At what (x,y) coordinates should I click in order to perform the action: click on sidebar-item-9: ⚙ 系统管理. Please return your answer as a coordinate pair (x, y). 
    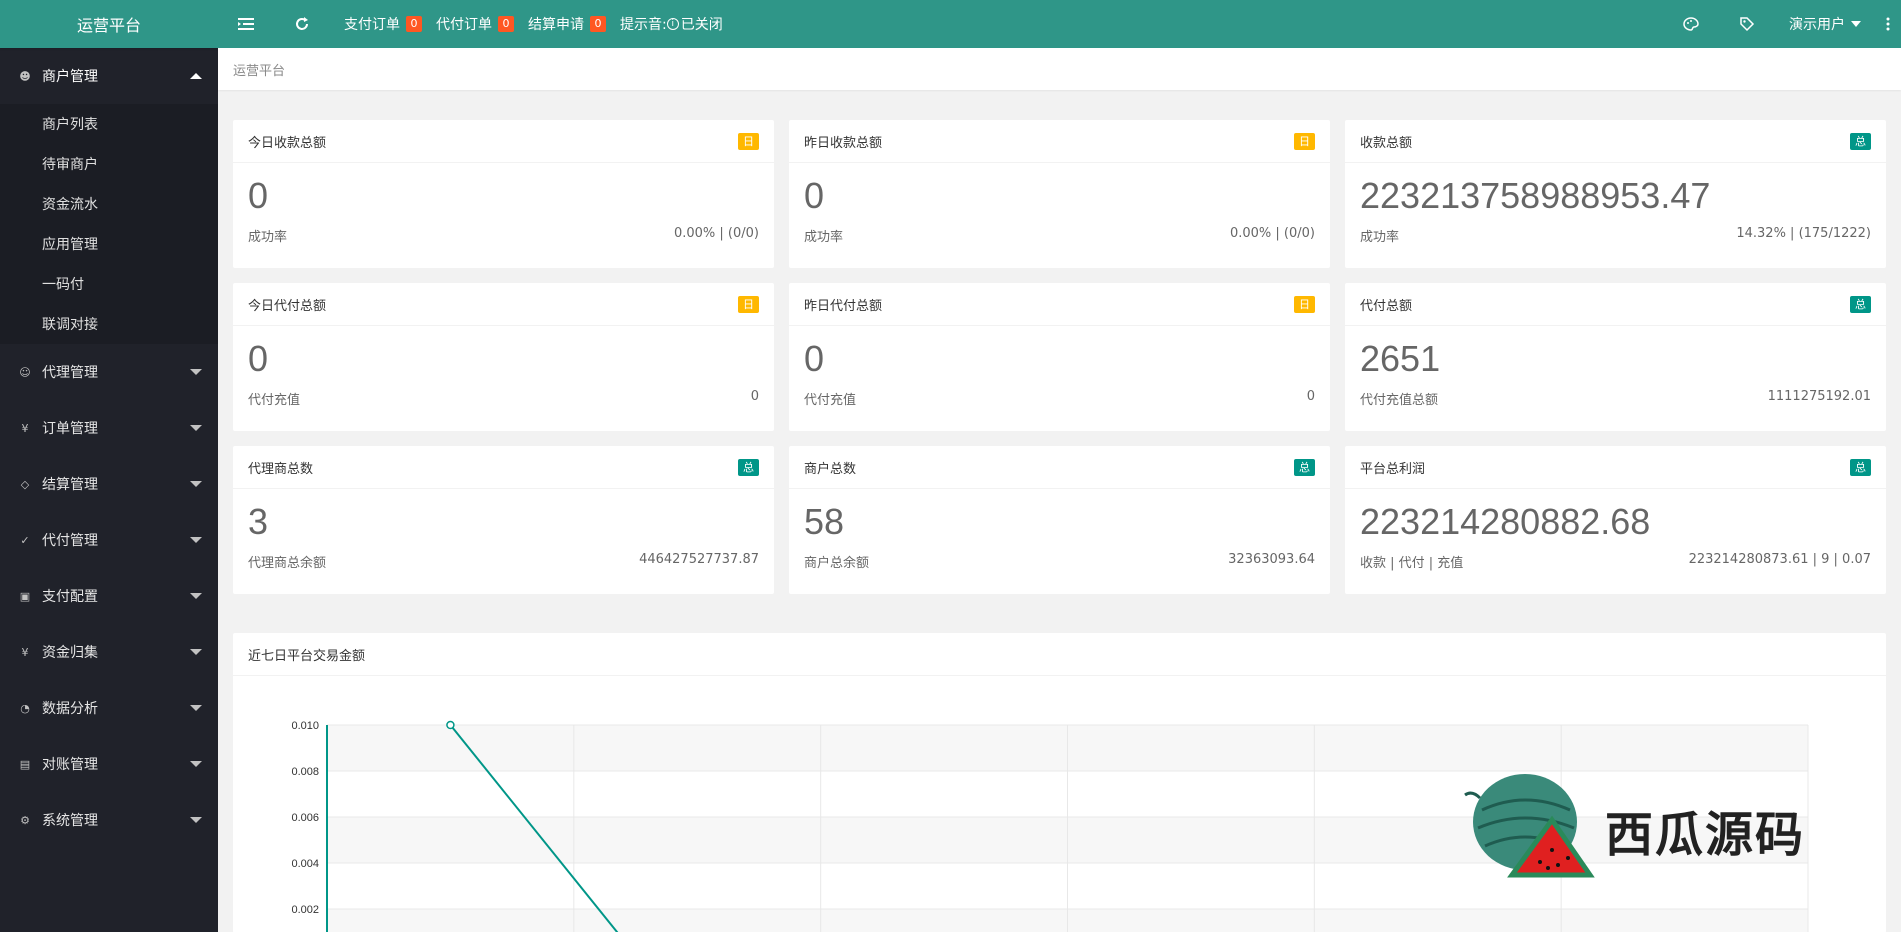
    Looking at the image, I should click on (109, 820).